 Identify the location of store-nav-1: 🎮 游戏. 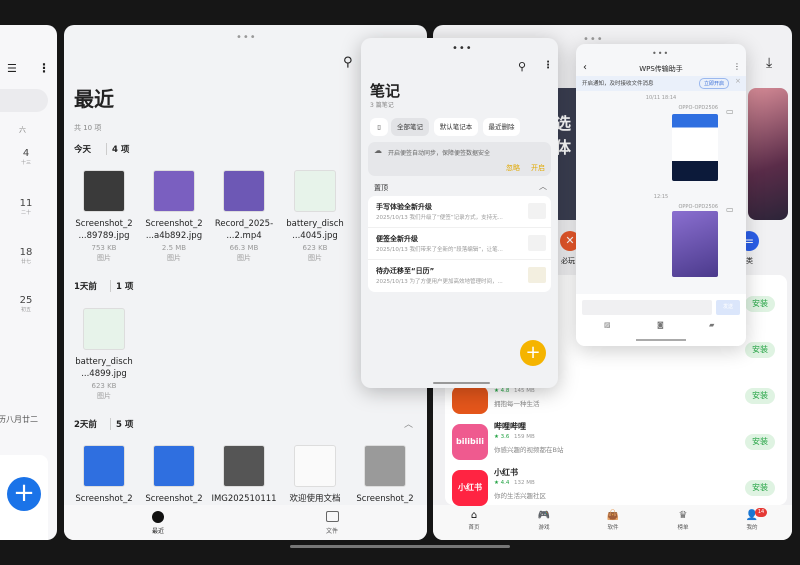
(544, 520).